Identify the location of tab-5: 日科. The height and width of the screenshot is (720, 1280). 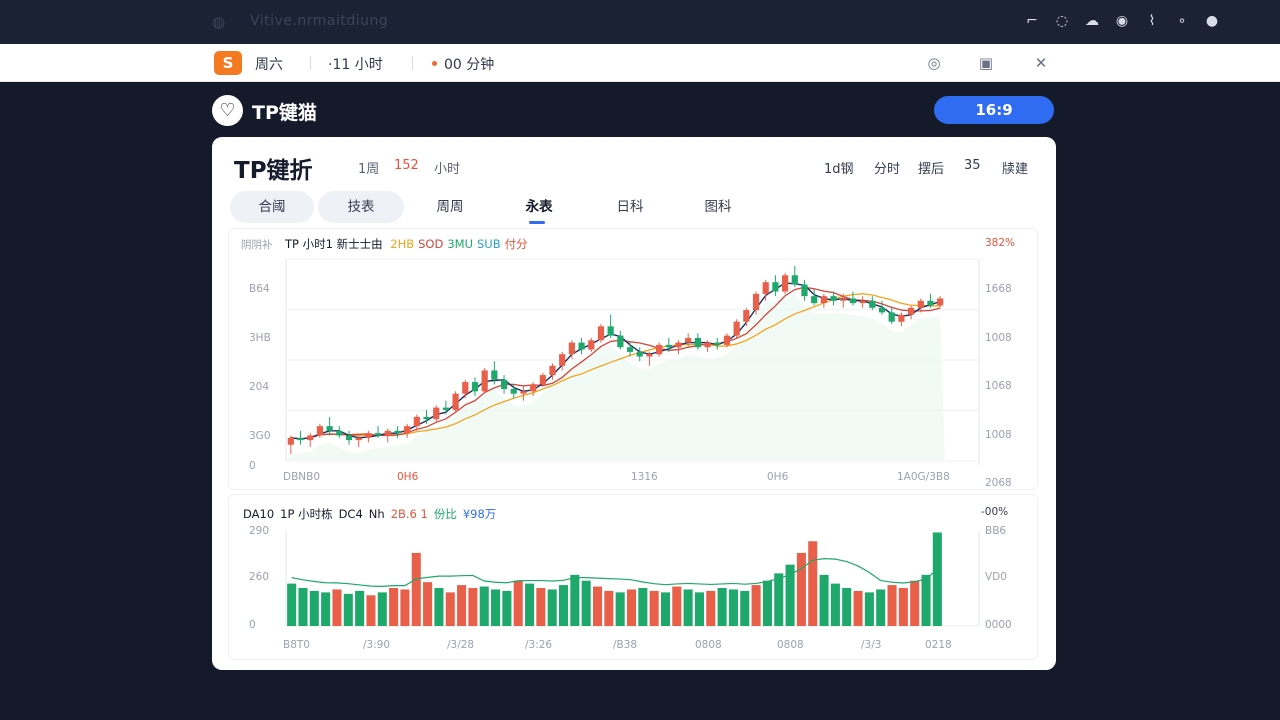
(630, 207).